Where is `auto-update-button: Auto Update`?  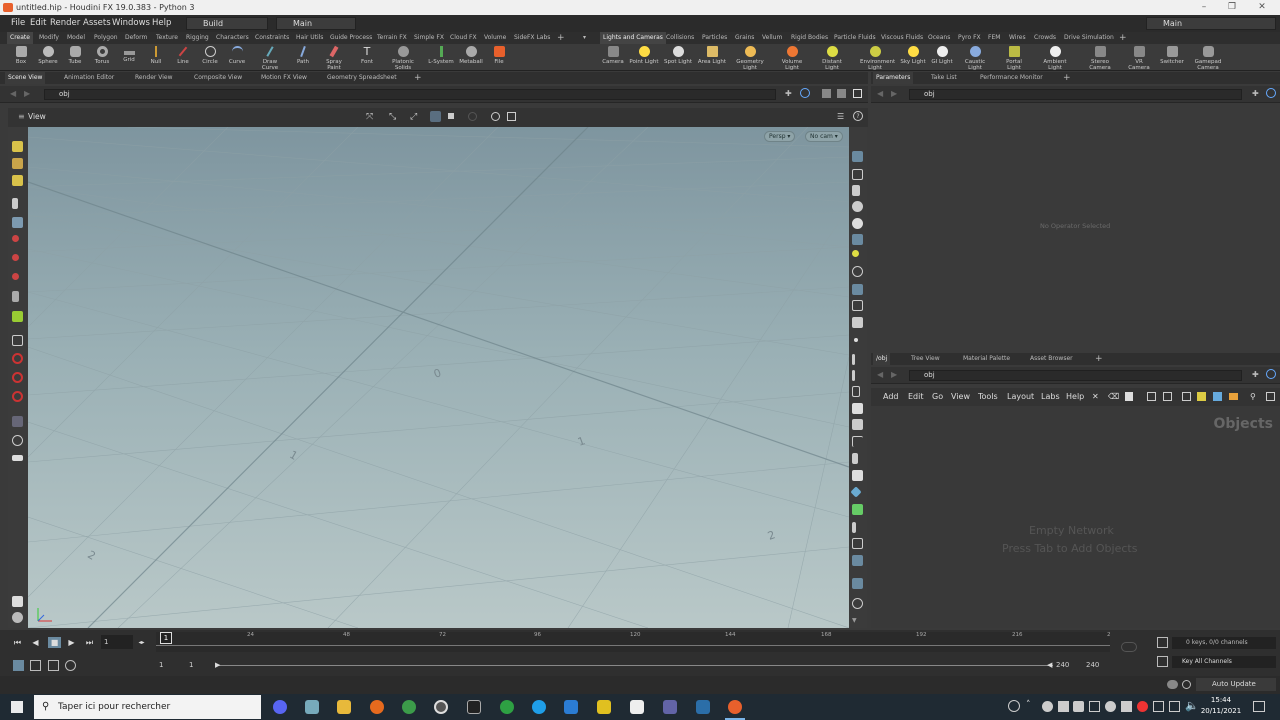 auto-update-button: Auto Update is located at coordinates (1236, 684).